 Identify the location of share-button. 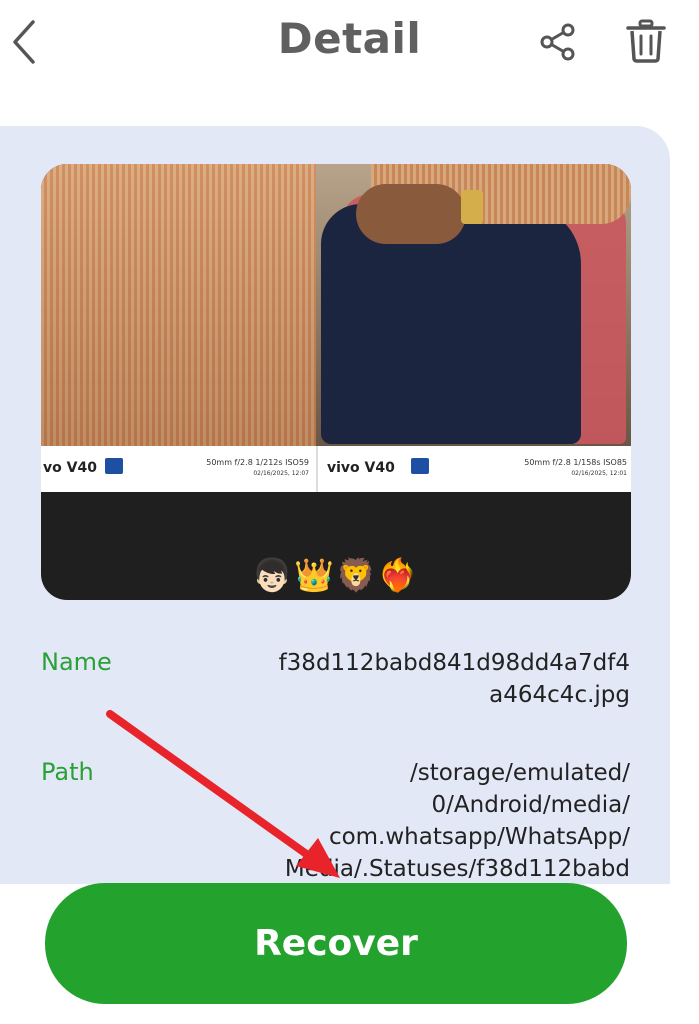
(558, 42).